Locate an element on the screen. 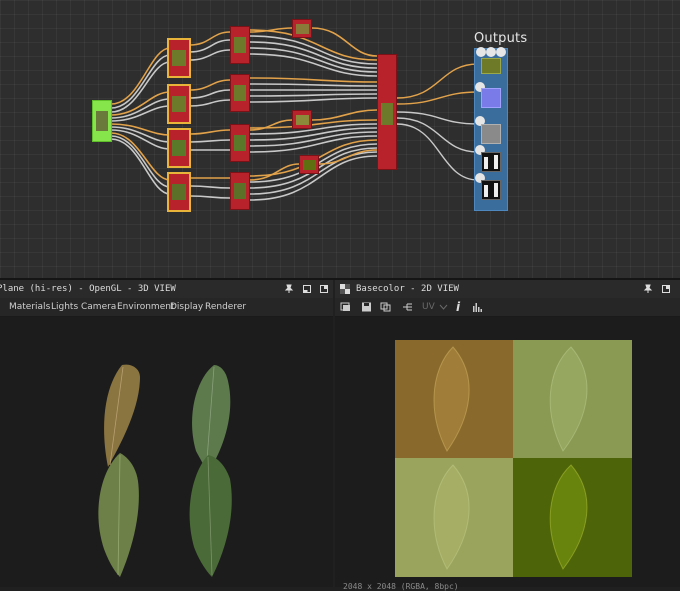  uv-dropdown: UV is located at coordinates (428, 307).